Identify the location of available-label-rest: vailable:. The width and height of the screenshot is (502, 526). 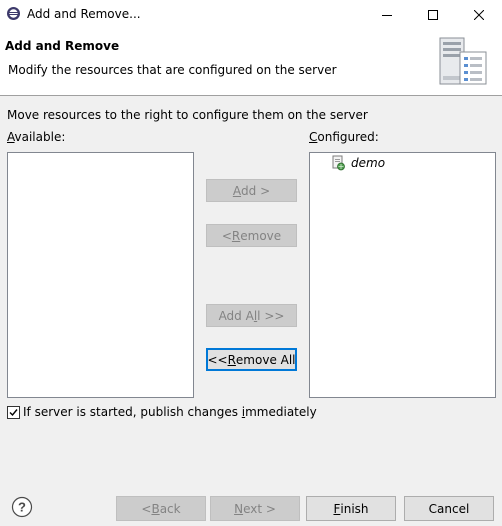
(40, 137).